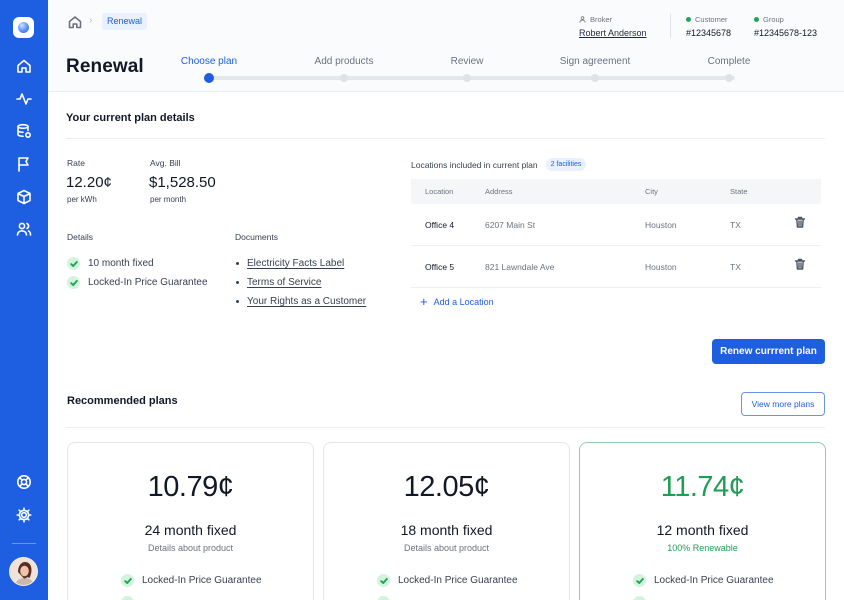  I want to click on database-icon, so click(24, 131).